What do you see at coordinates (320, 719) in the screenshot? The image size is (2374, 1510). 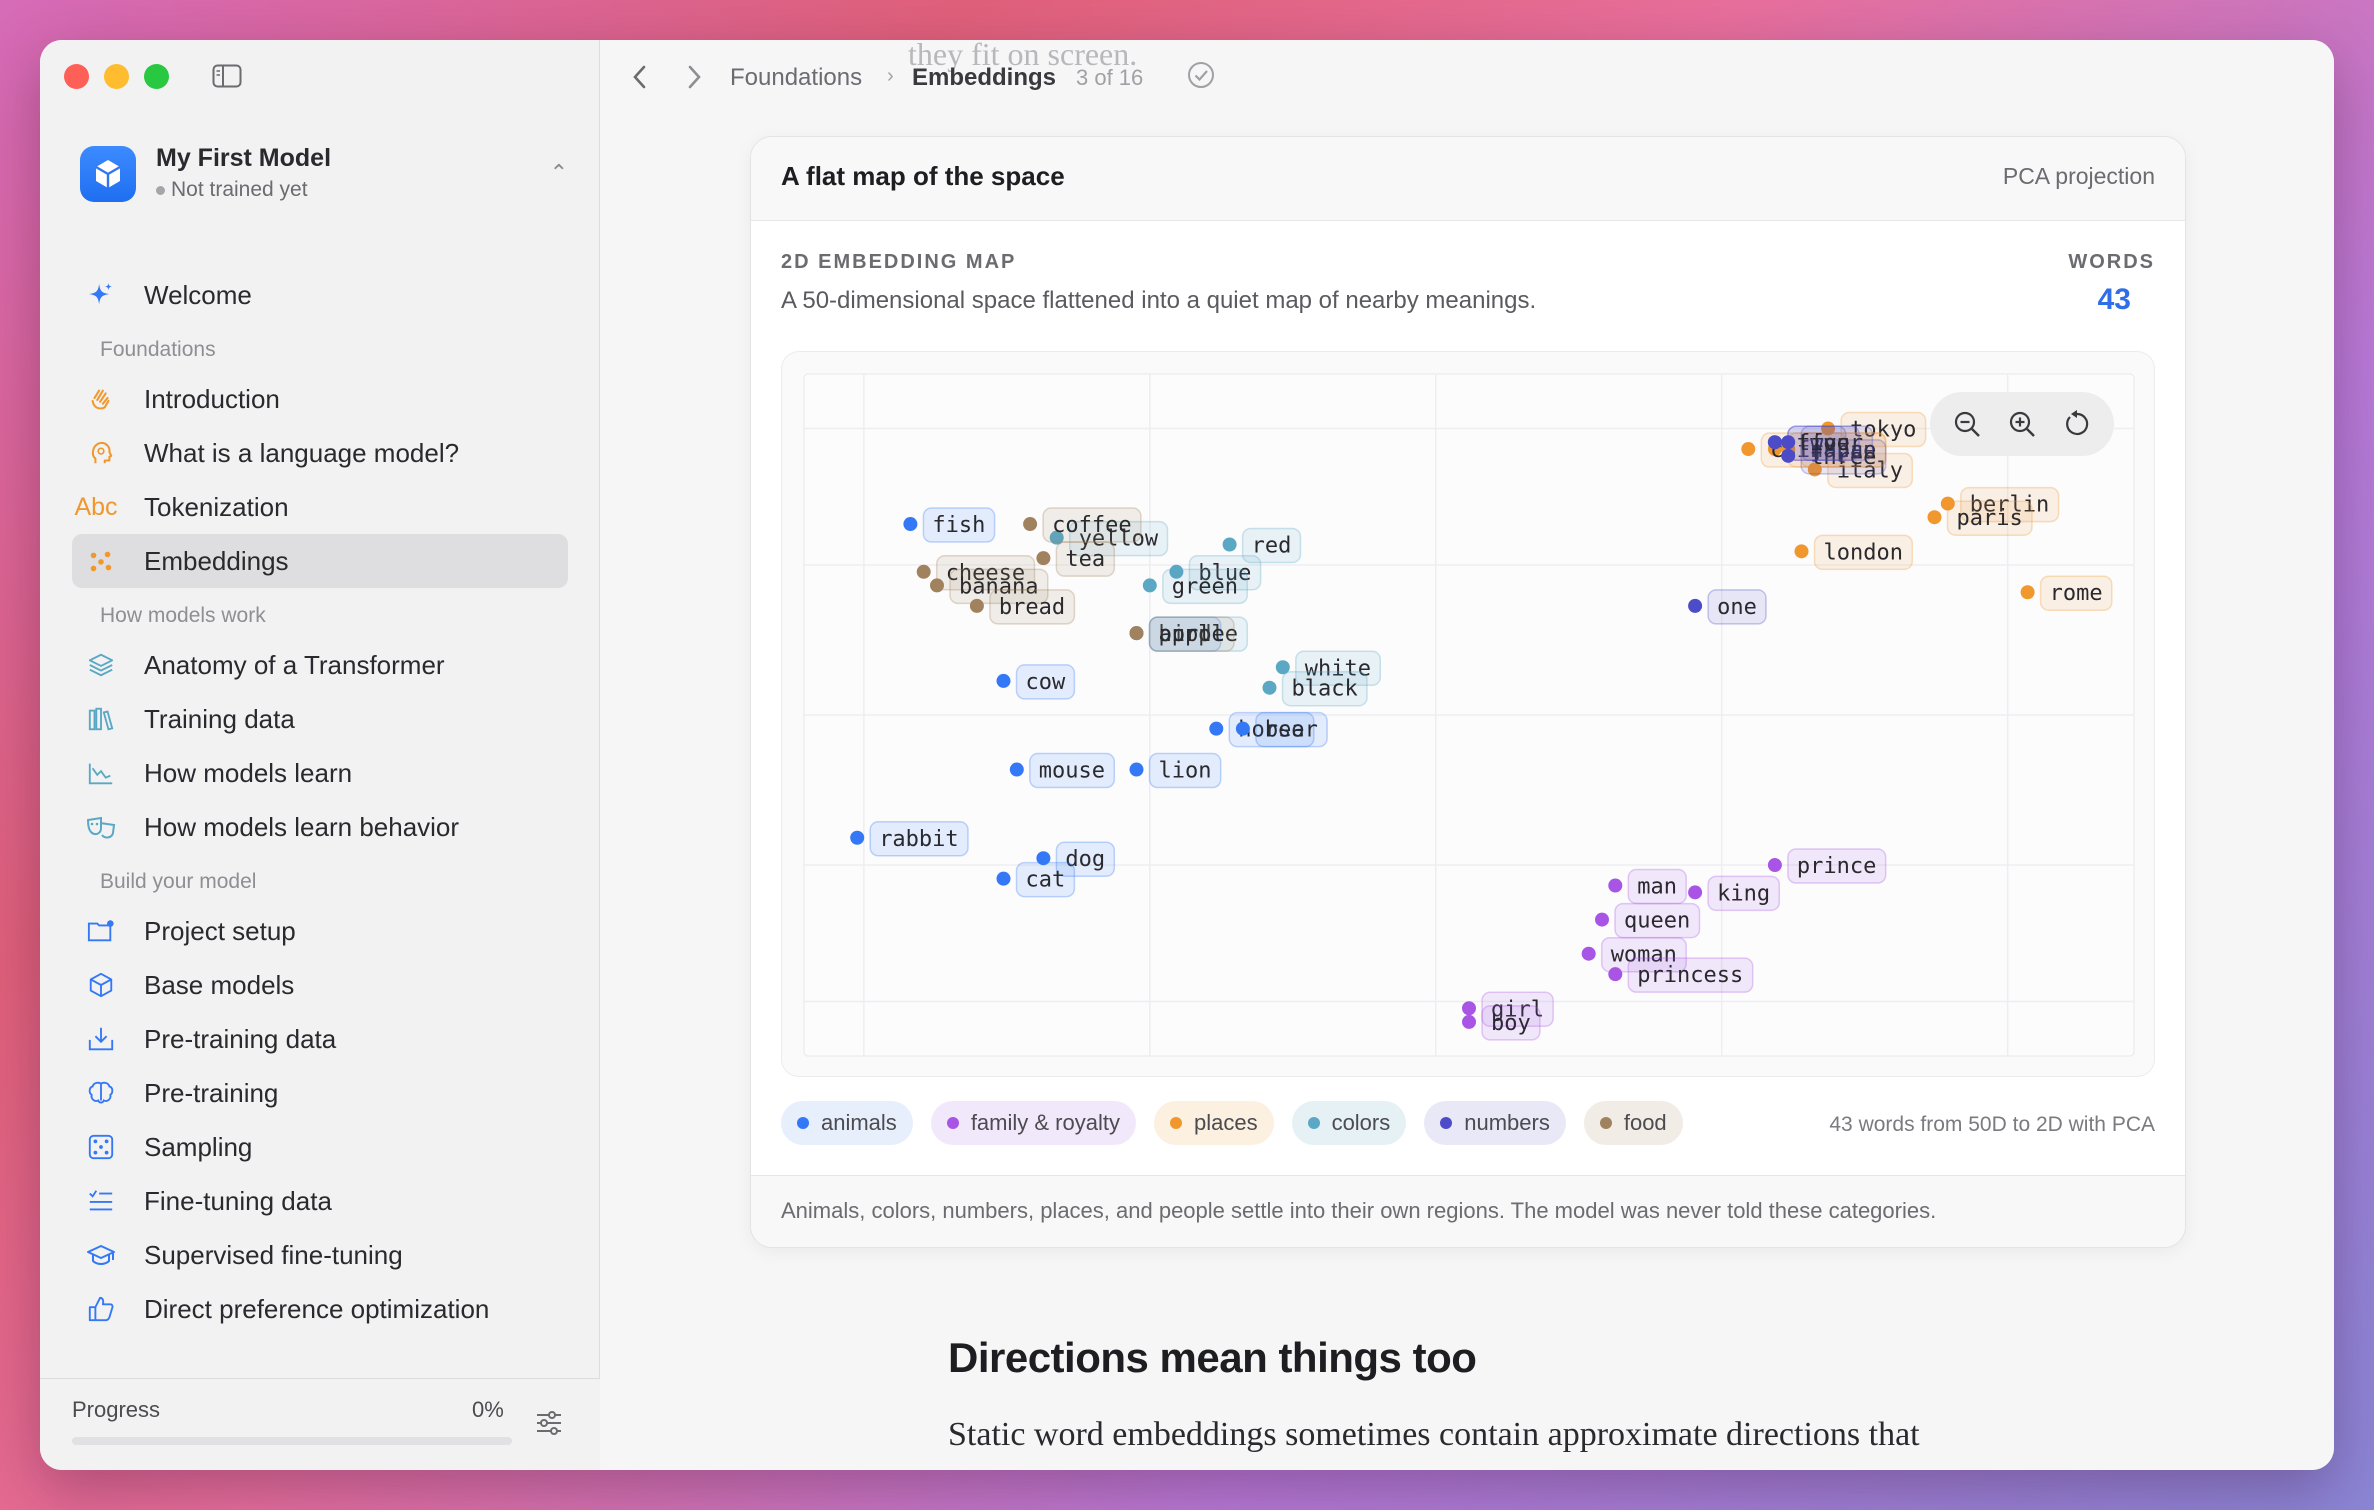 I see `sidebar-item-training-data: Training data` at bounding box center [320, 719].